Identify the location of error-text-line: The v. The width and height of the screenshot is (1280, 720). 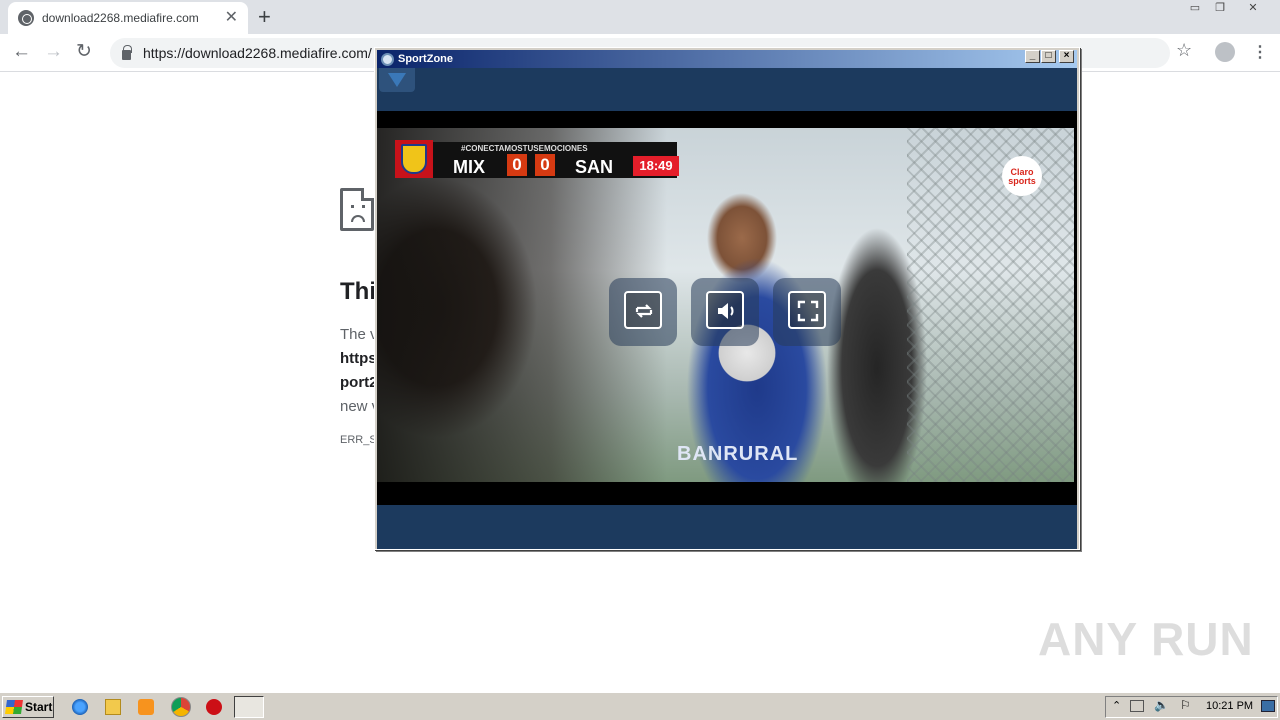
(359, 334).